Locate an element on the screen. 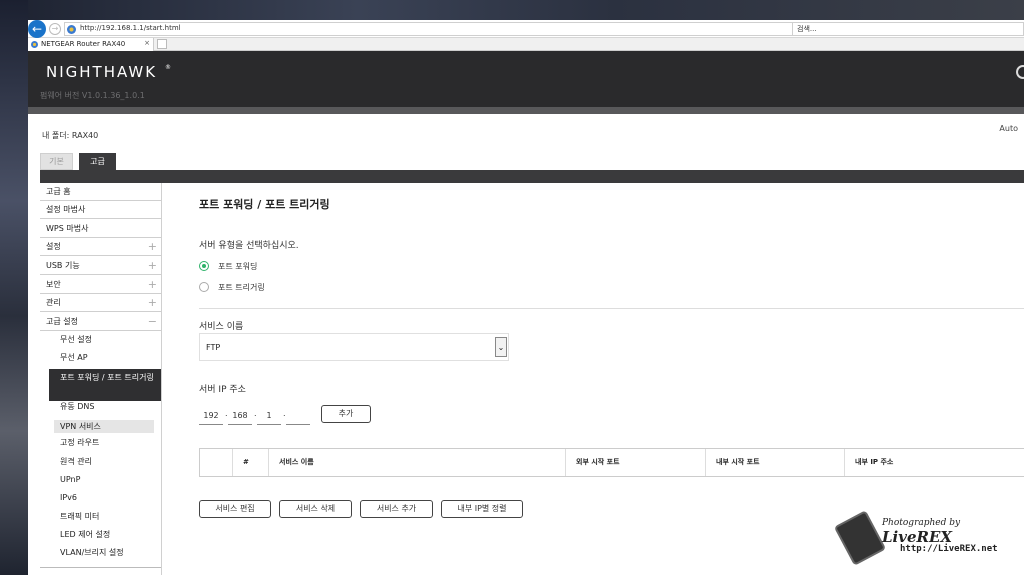  sidebar-subitem-led-control: LED 제어 설정 is located at coordinates (100, 535).